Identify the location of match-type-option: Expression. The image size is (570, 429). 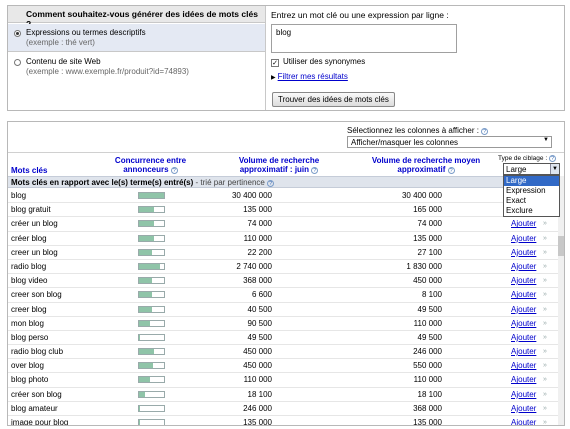
(531, 191).